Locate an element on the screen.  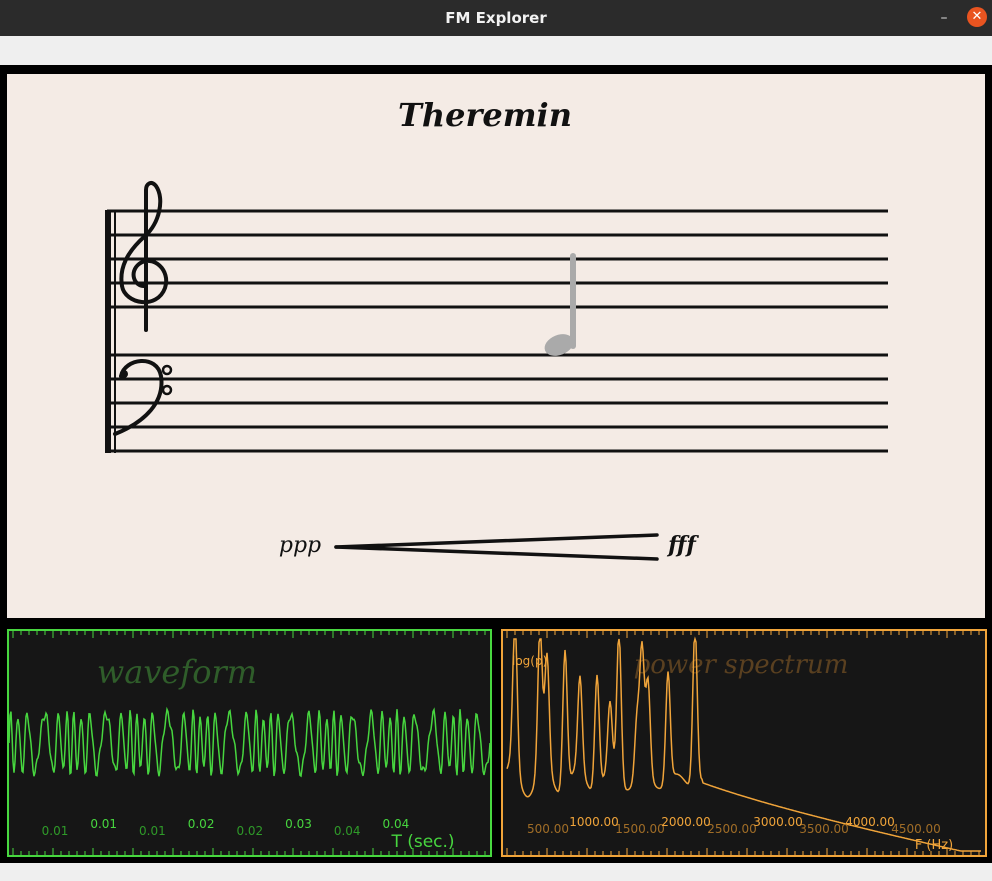
spectrum-x-tick-label: 500.00 is located at coordinates (548, 829).